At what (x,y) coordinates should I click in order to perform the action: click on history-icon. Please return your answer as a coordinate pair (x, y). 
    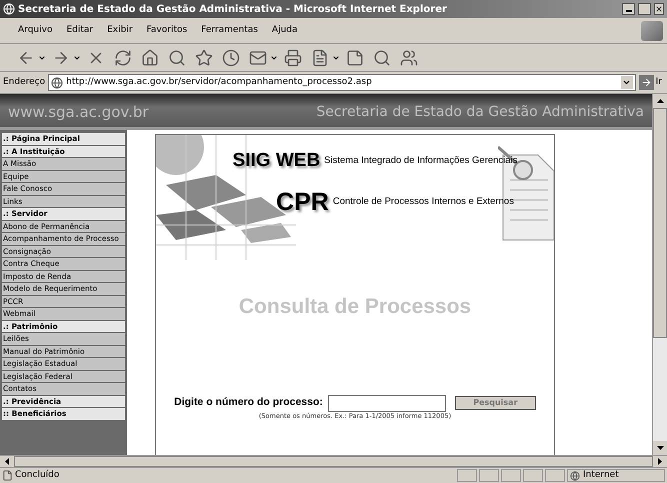
    Looking at the image, I should click on (231, 57).